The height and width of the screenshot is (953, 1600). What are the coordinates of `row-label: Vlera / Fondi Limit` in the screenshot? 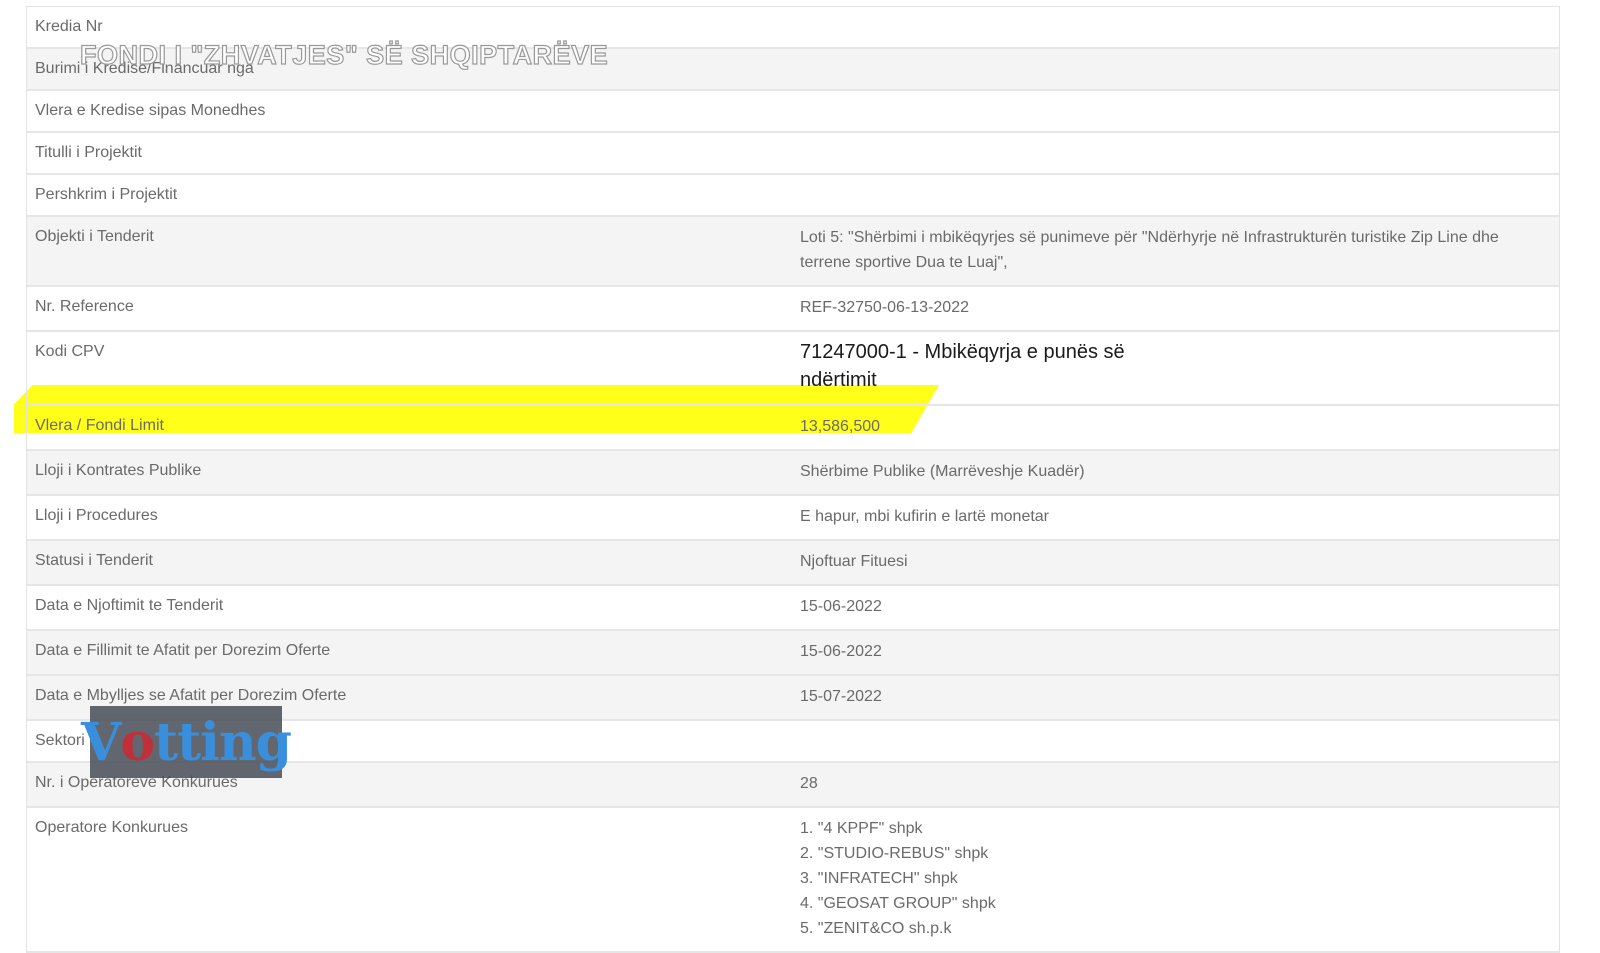 It's located at (99, 425).